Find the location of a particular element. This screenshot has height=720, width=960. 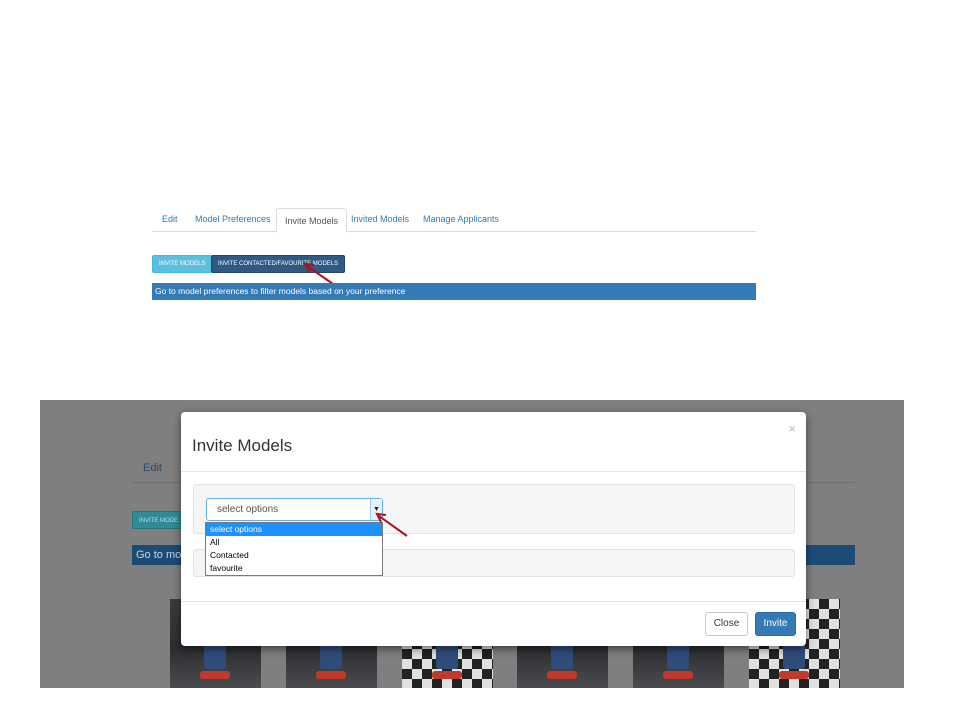

select-value: select options is located at coordinates (248, 509).